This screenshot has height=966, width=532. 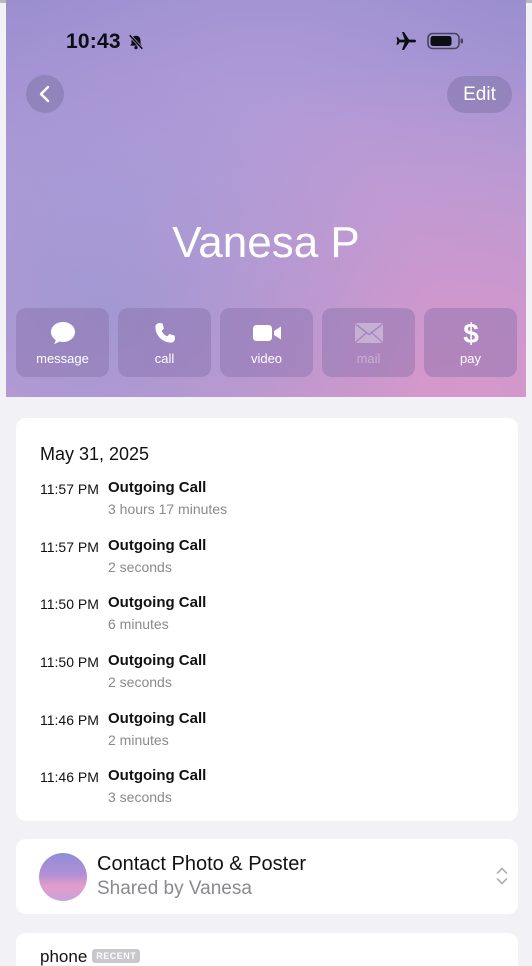 I want to click on video-camera-icon, so click(x=267, y=333).